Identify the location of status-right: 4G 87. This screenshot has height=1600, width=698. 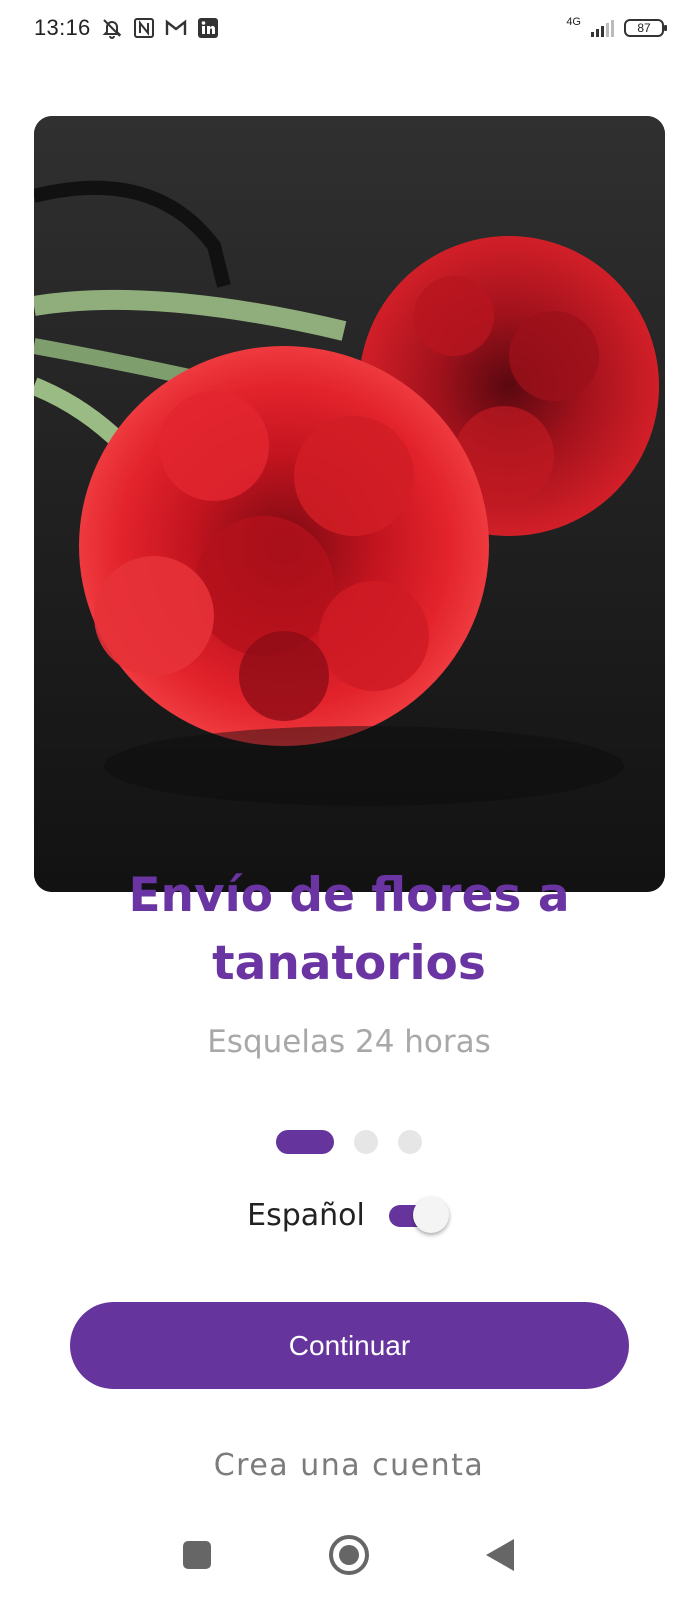
(616, 26).